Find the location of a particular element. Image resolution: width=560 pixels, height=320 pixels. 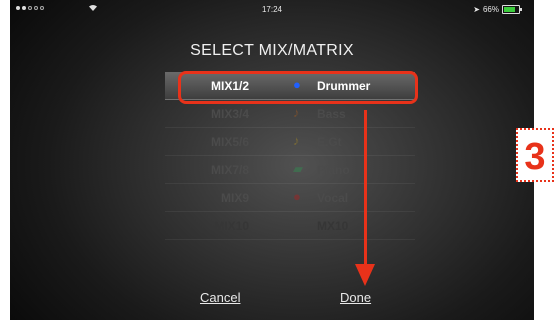

status-time: 17:24 is located at coordinates (272, 9).